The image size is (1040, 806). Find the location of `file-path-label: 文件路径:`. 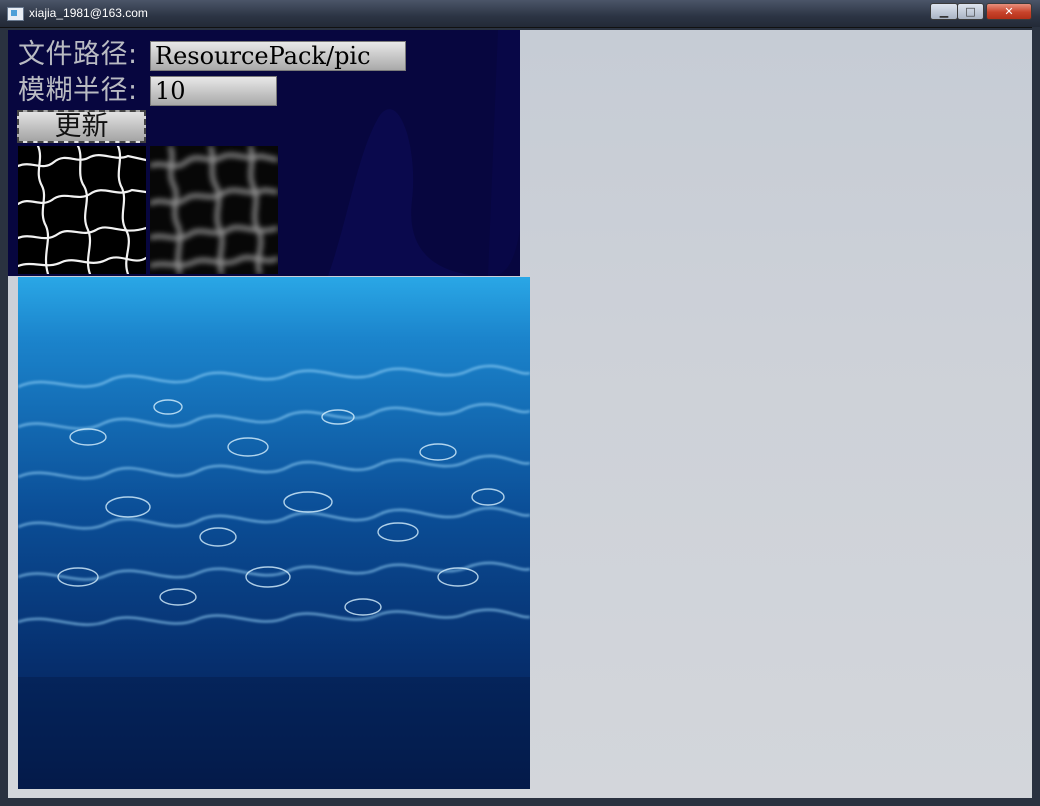

file-path-label: 文件路径: is located at coordinates (78, 54).